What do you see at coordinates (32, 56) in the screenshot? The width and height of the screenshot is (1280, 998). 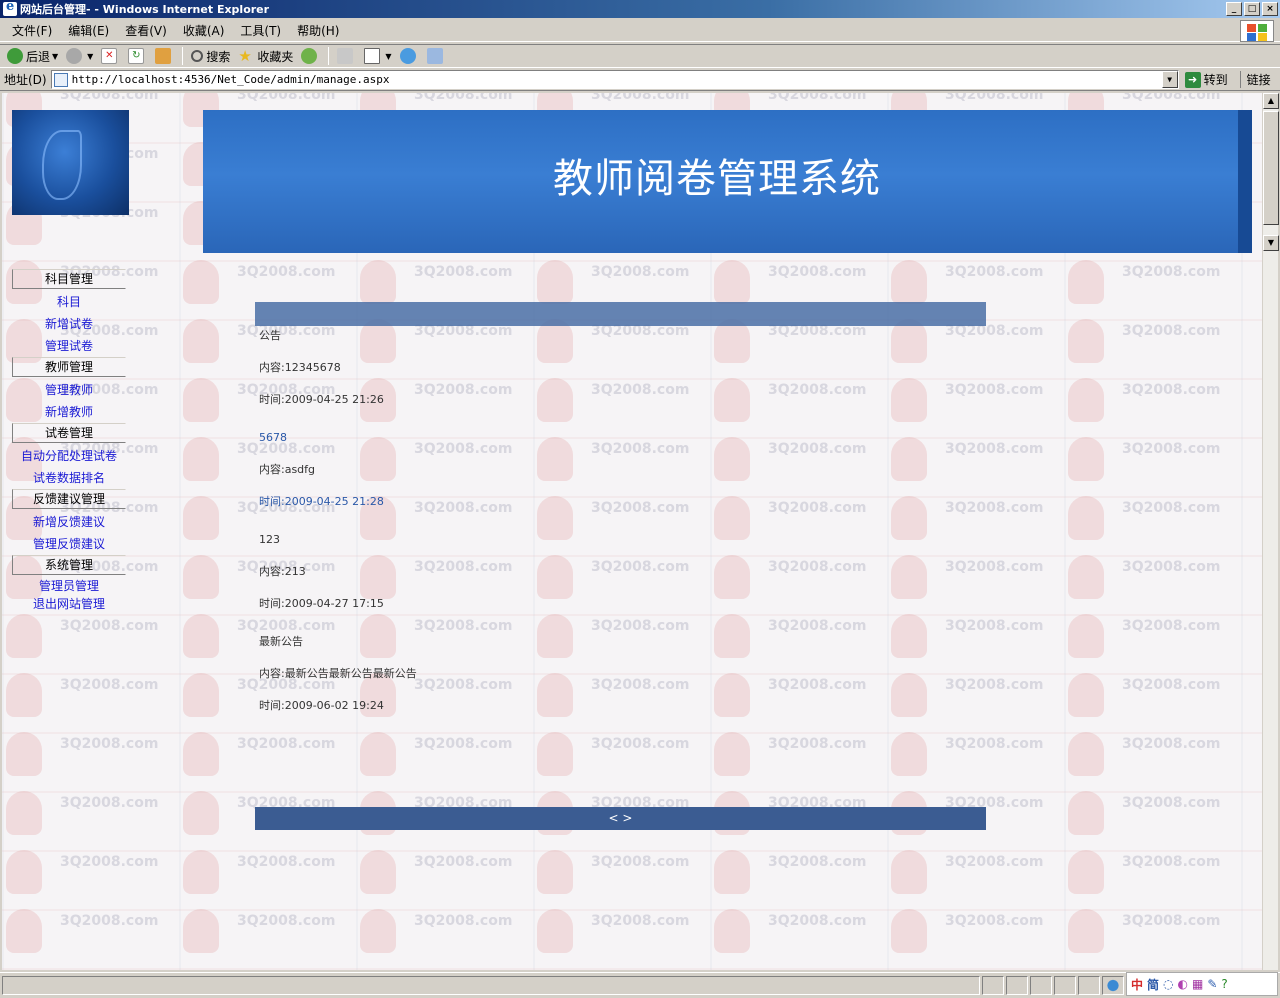 I see `back-button: 后退 ▼` at bounding box center [32, 56].